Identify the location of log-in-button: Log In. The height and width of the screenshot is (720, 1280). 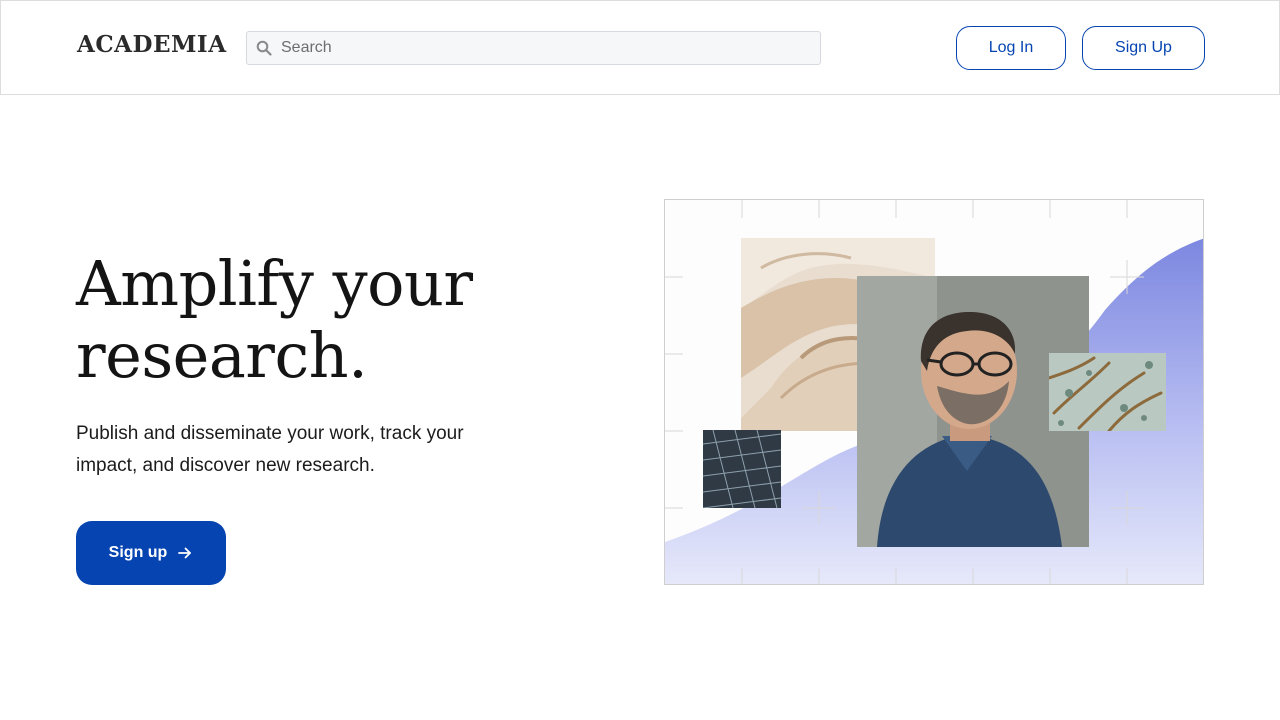
(1011, 48).